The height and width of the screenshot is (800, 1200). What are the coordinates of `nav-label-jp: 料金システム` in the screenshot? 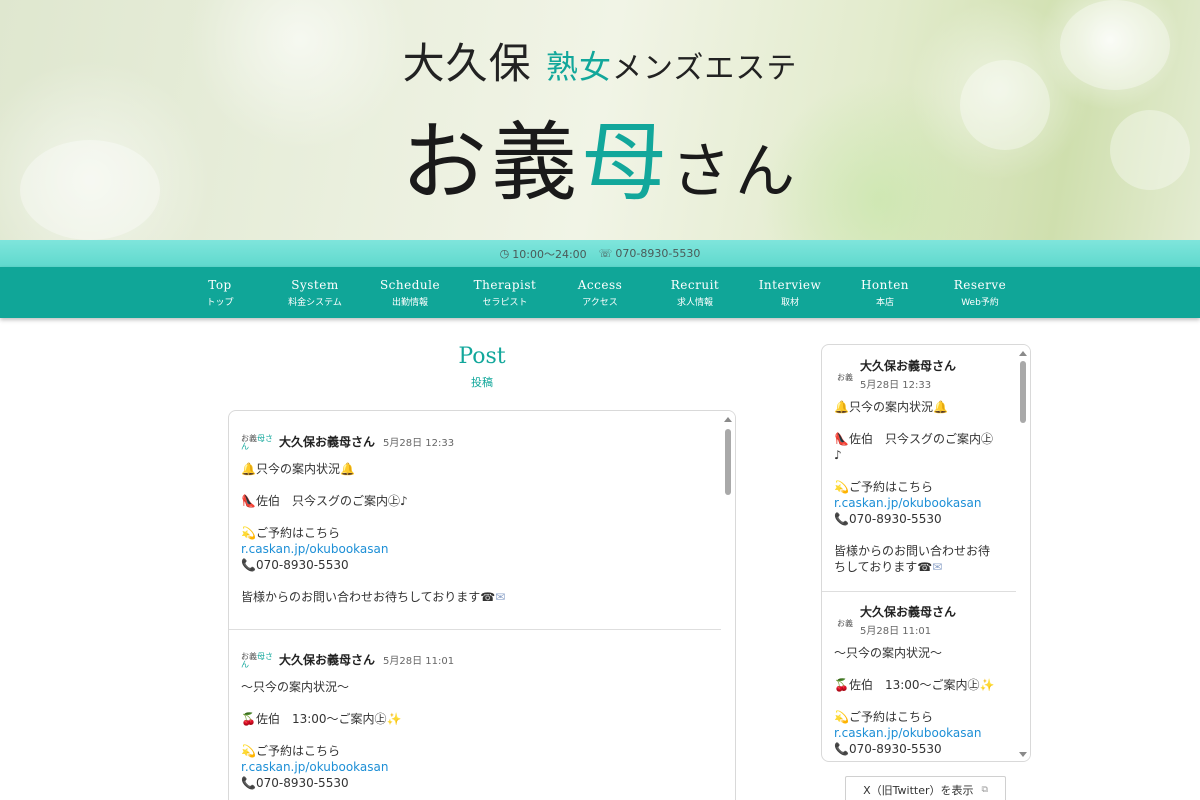 It's located at (315, 302).